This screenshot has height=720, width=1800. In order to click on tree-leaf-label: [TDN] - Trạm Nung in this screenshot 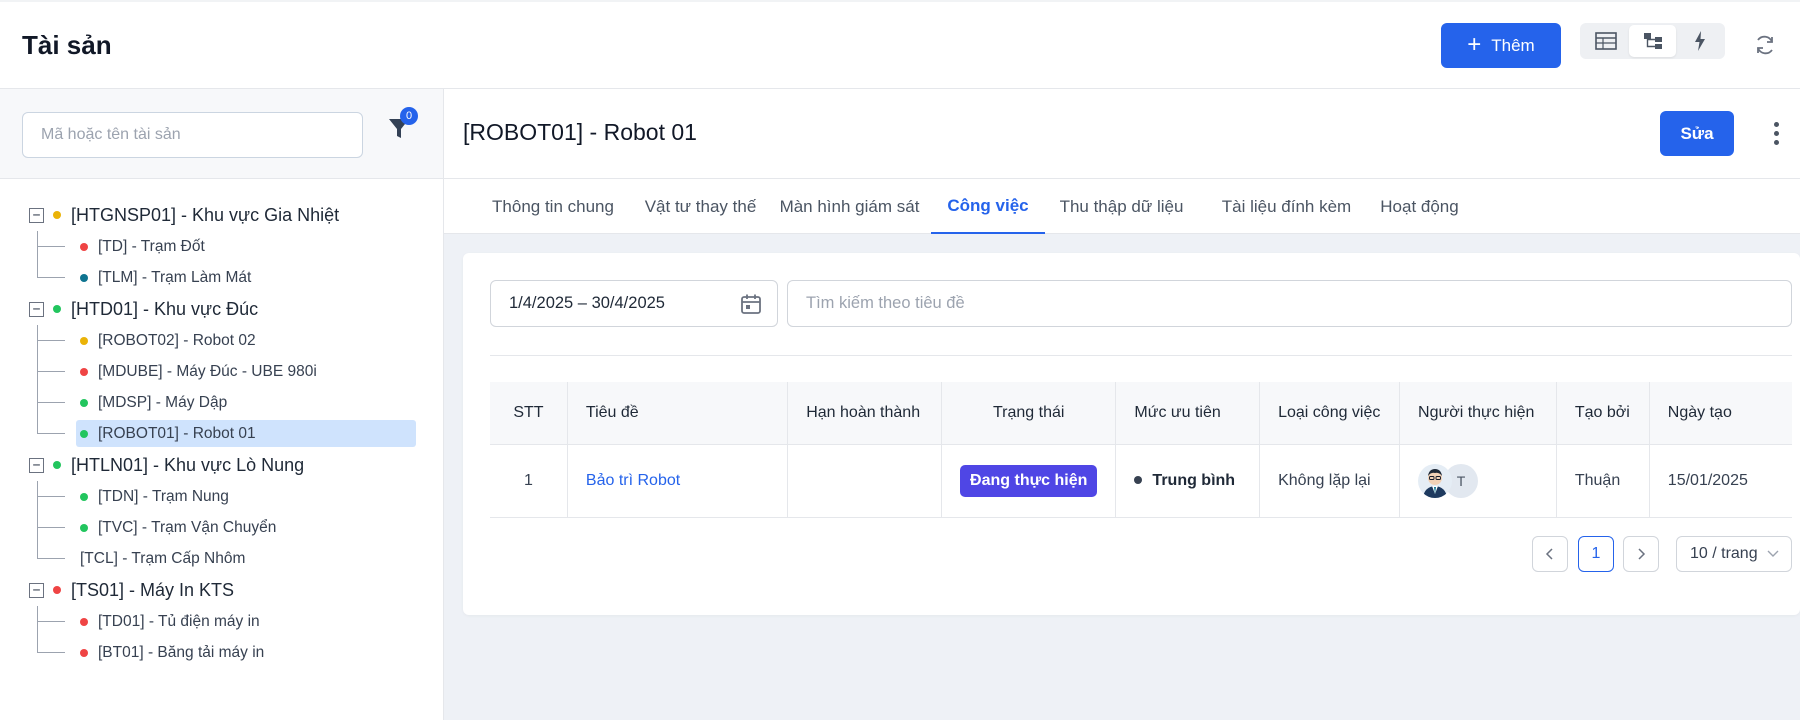, I will do `click(163, 496)`.